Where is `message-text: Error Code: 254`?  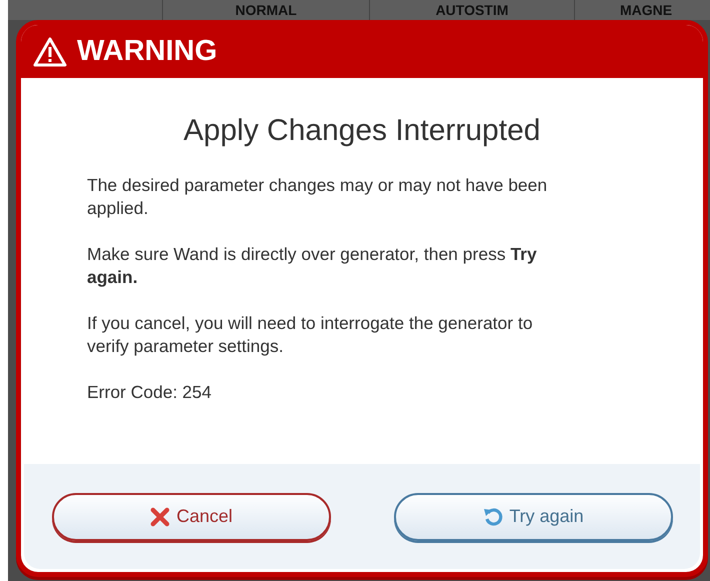 message-text: Error Code: 254 is located at coordinates (150, 392).